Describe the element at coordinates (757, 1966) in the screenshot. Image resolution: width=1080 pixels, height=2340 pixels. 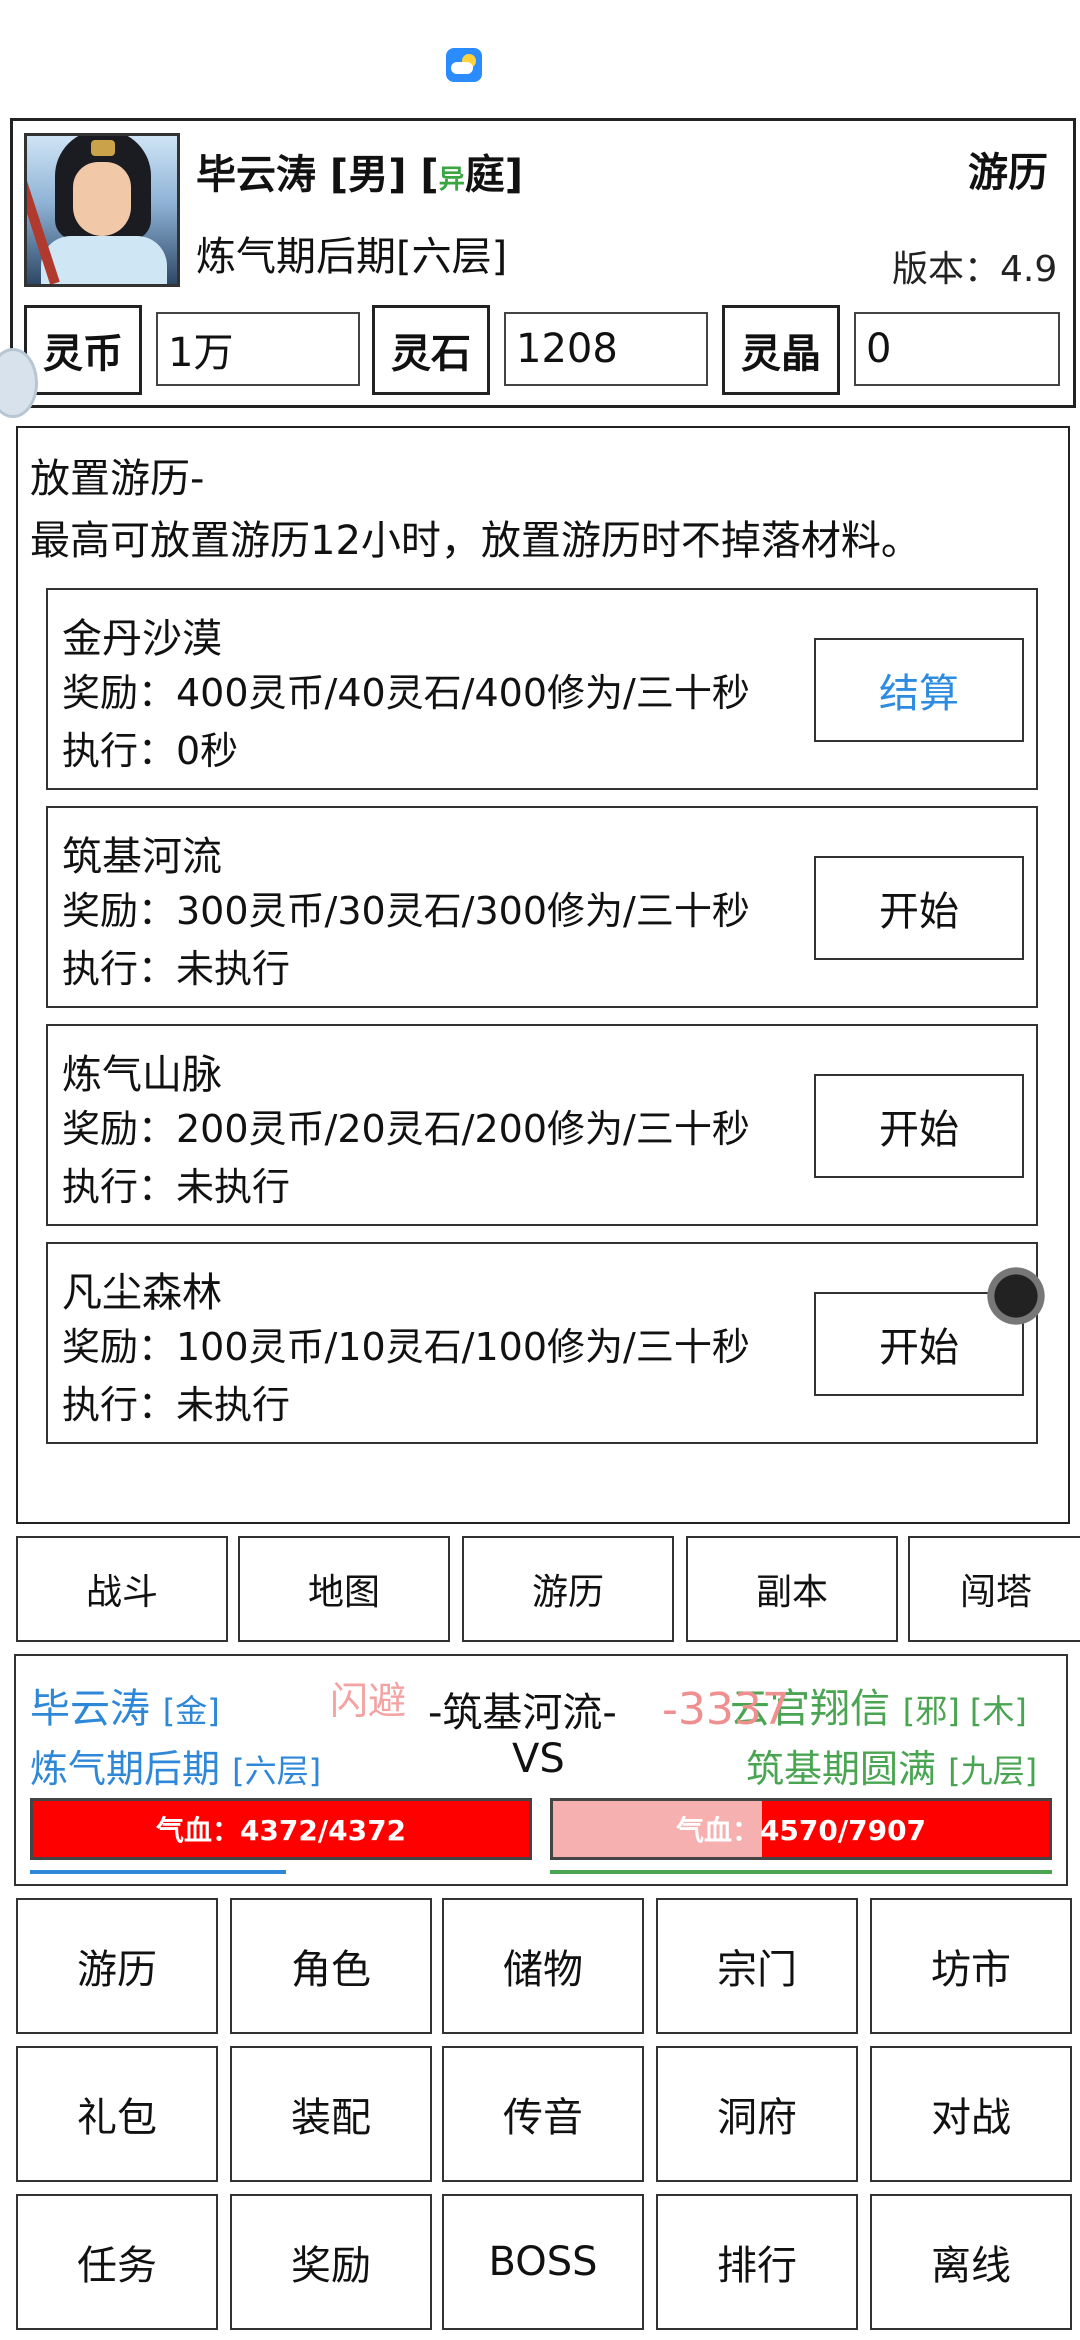
I see `menu-sect-button: 宗门` at that location.